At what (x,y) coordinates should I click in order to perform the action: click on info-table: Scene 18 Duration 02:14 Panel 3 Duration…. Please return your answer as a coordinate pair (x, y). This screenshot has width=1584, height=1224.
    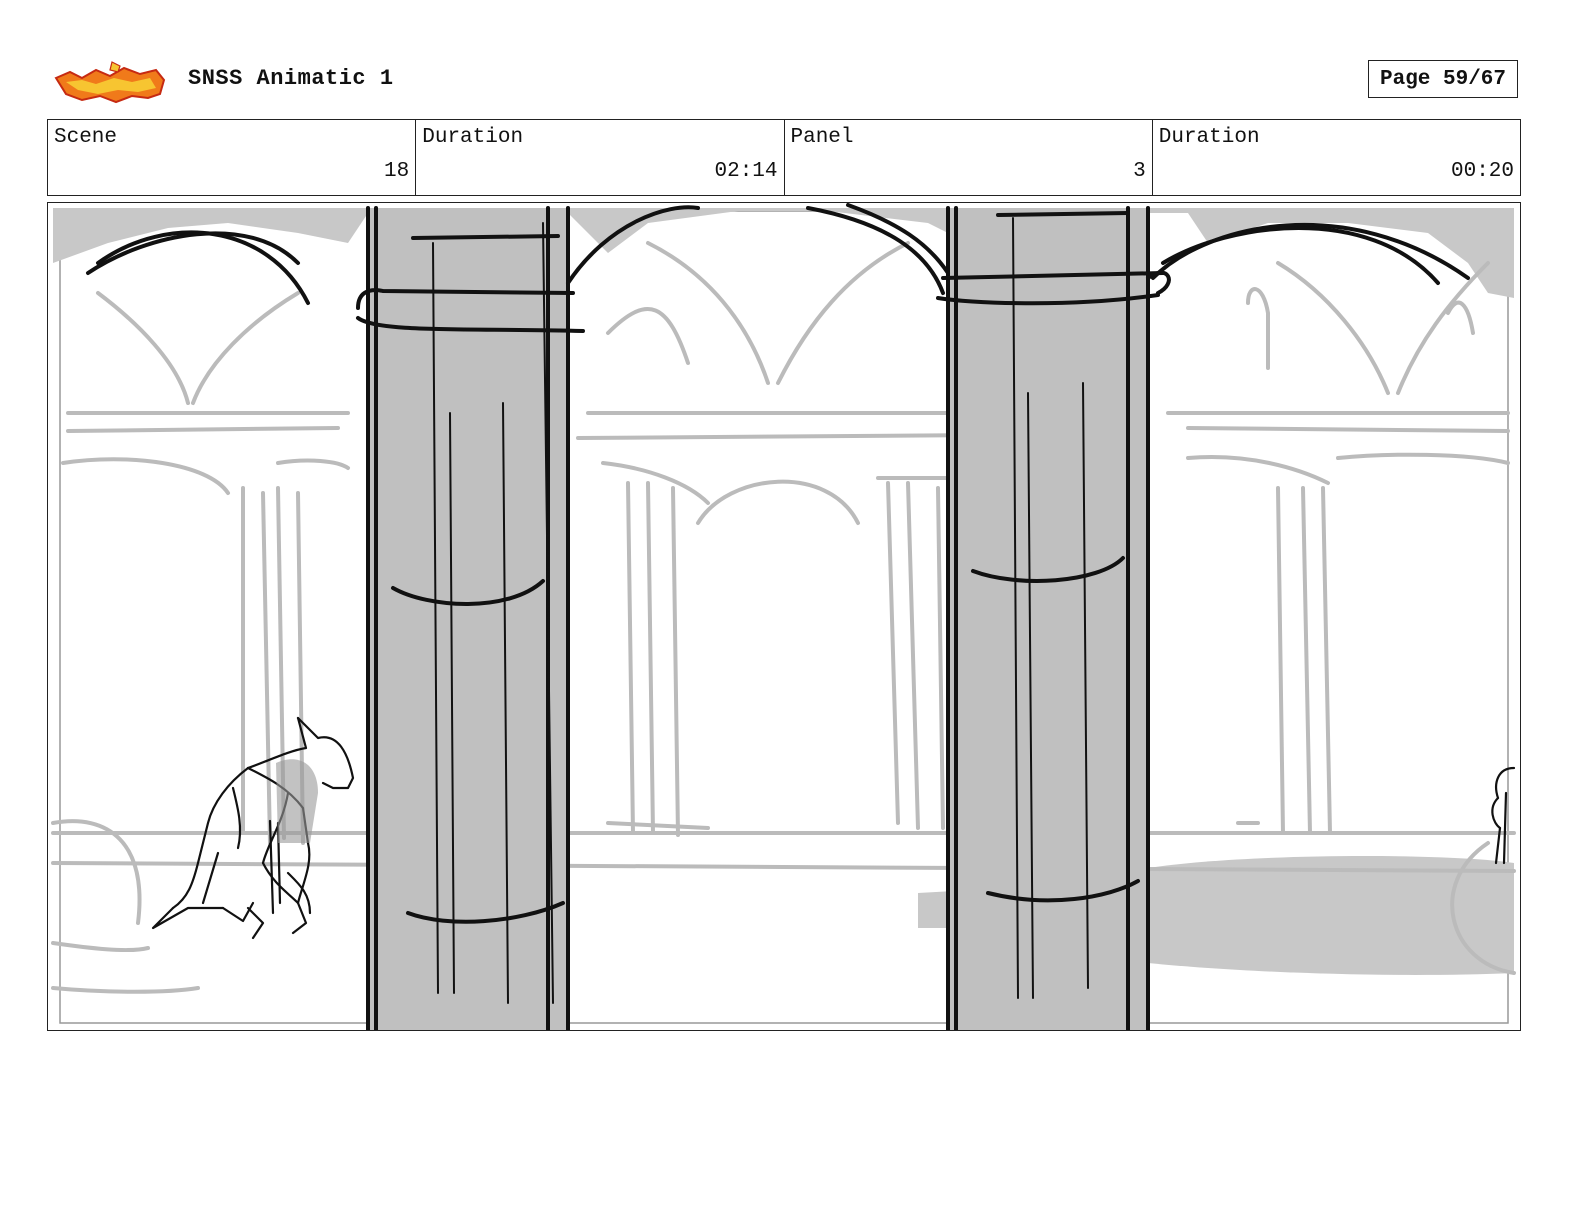
    Looking at the image, I should click on (784, 157).